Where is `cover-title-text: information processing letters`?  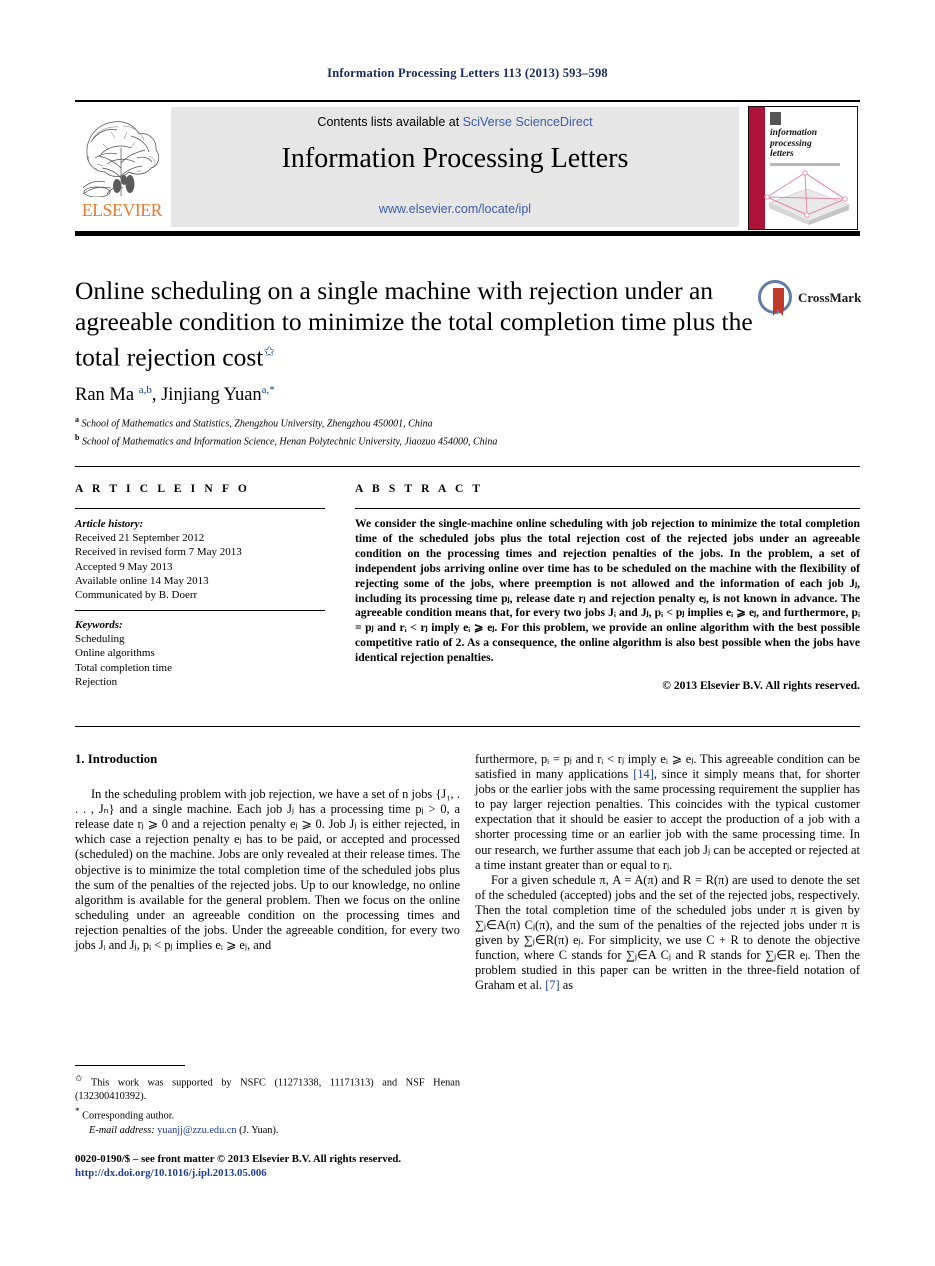 cover-title-text: information processing letters is located at coordinates (793, 144).